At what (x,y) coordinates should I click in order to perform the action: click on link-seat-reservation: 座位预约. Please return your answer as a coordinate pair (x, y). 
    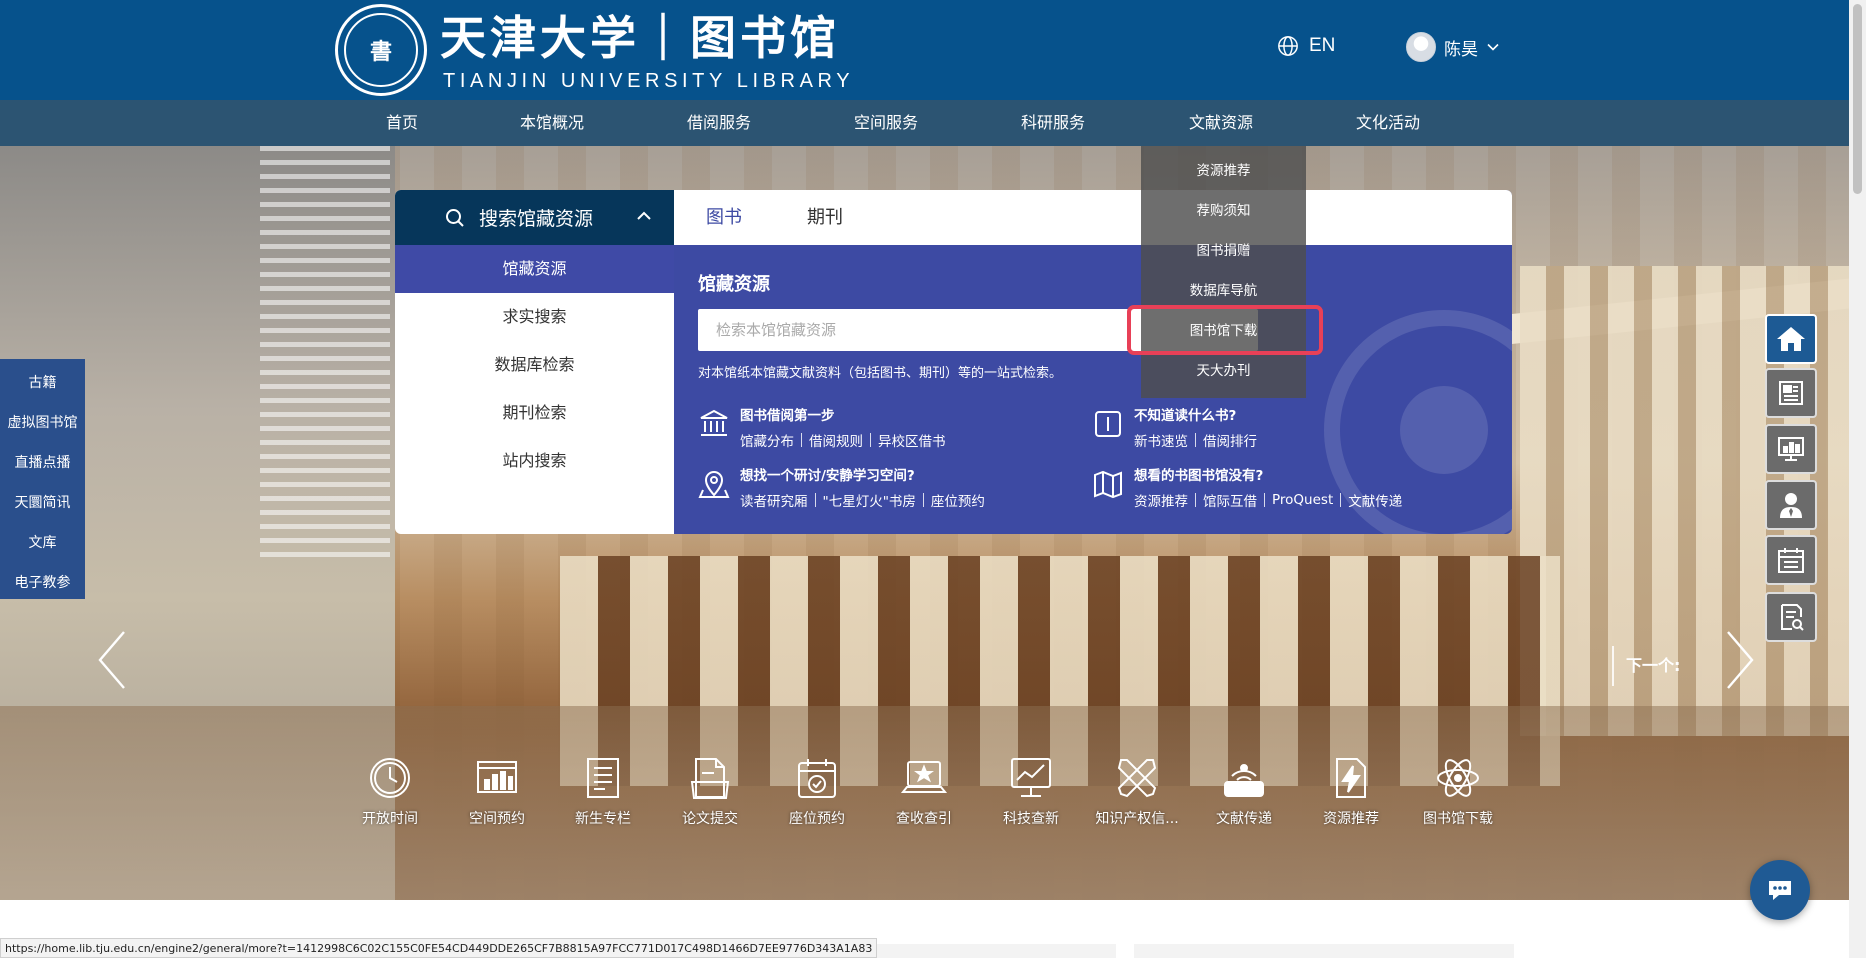
    Looking at the image, I should click on (958, 500).